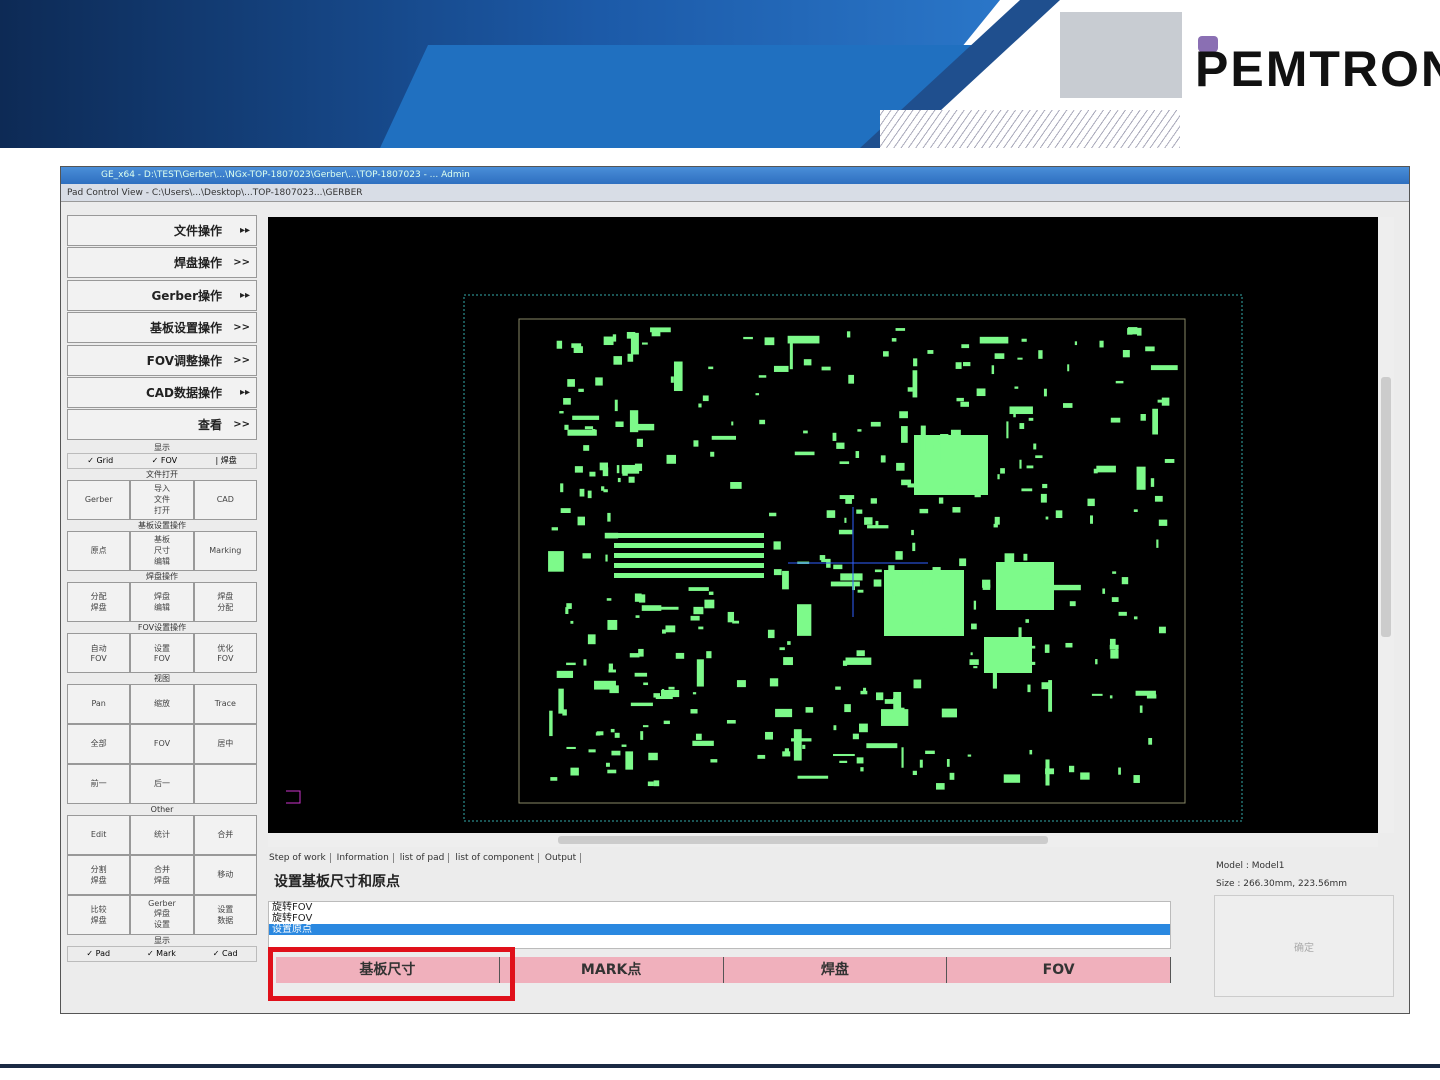  What do you see at coordinates (162, 874) in the screenshot?
I see `tool-button: 合并 焊盘` at bounding box center [162, 874].